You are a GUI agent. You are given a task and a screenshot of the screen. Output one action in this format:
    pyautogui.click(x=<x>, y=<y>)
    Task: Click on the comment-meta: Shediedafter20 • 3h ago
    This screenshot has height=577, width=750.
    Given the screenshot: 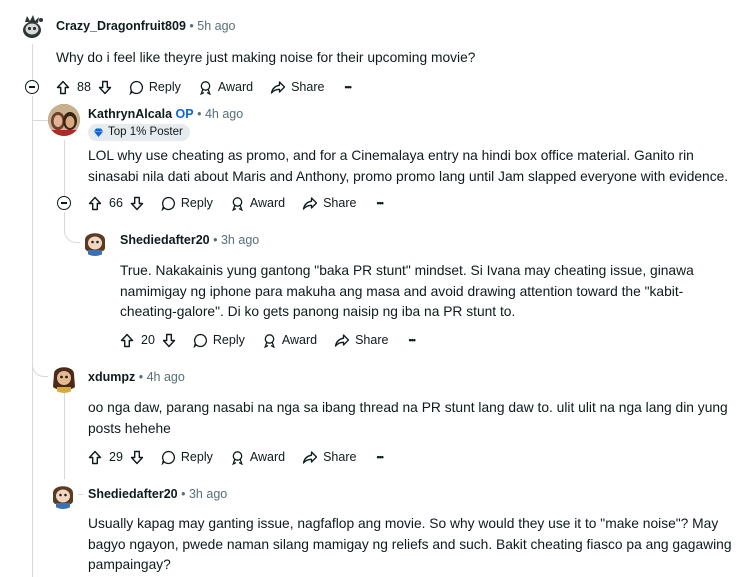 What is the action you would take?
    pyautogui.click(x=157, y=494)
    